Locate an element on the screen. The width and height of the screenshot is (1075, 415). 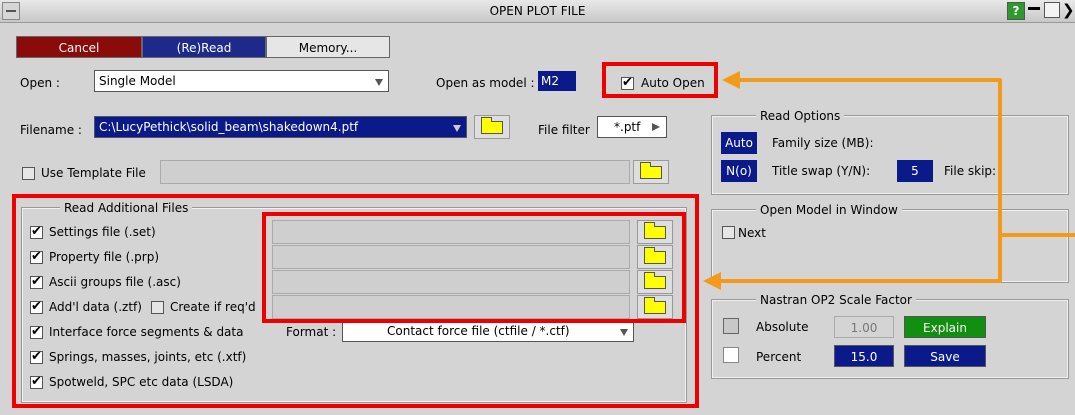
arrow-to-file-fields is located at coordinates (858, 259).